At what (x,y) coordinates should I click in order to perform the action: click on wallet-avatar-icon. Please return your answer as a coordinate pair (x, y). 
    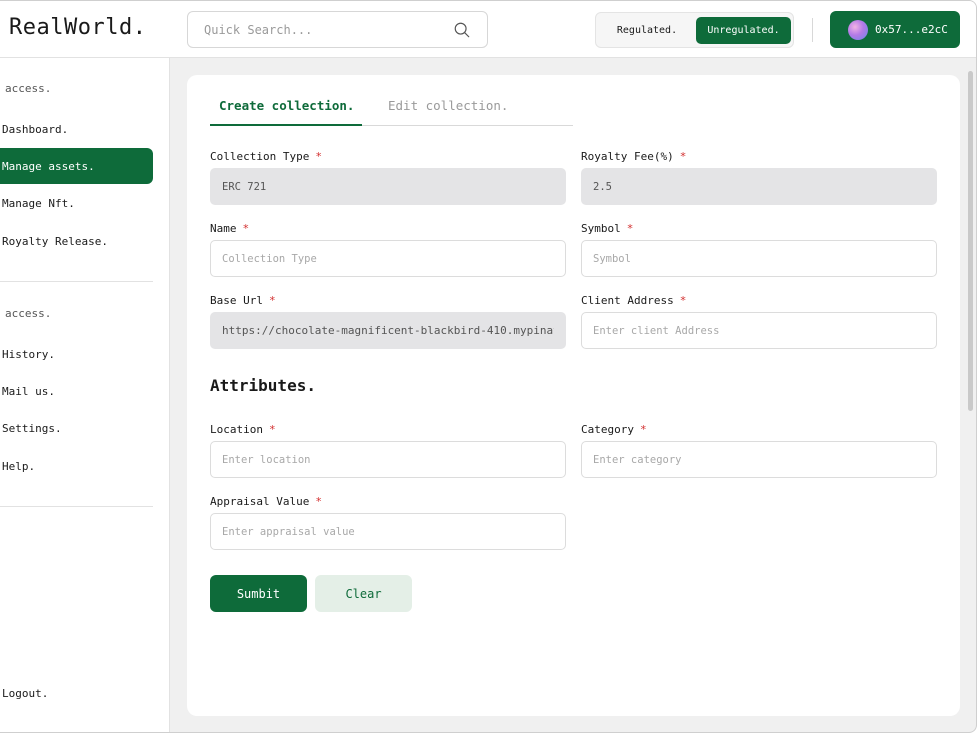
    Looking at the image, I should click on (858, 29).